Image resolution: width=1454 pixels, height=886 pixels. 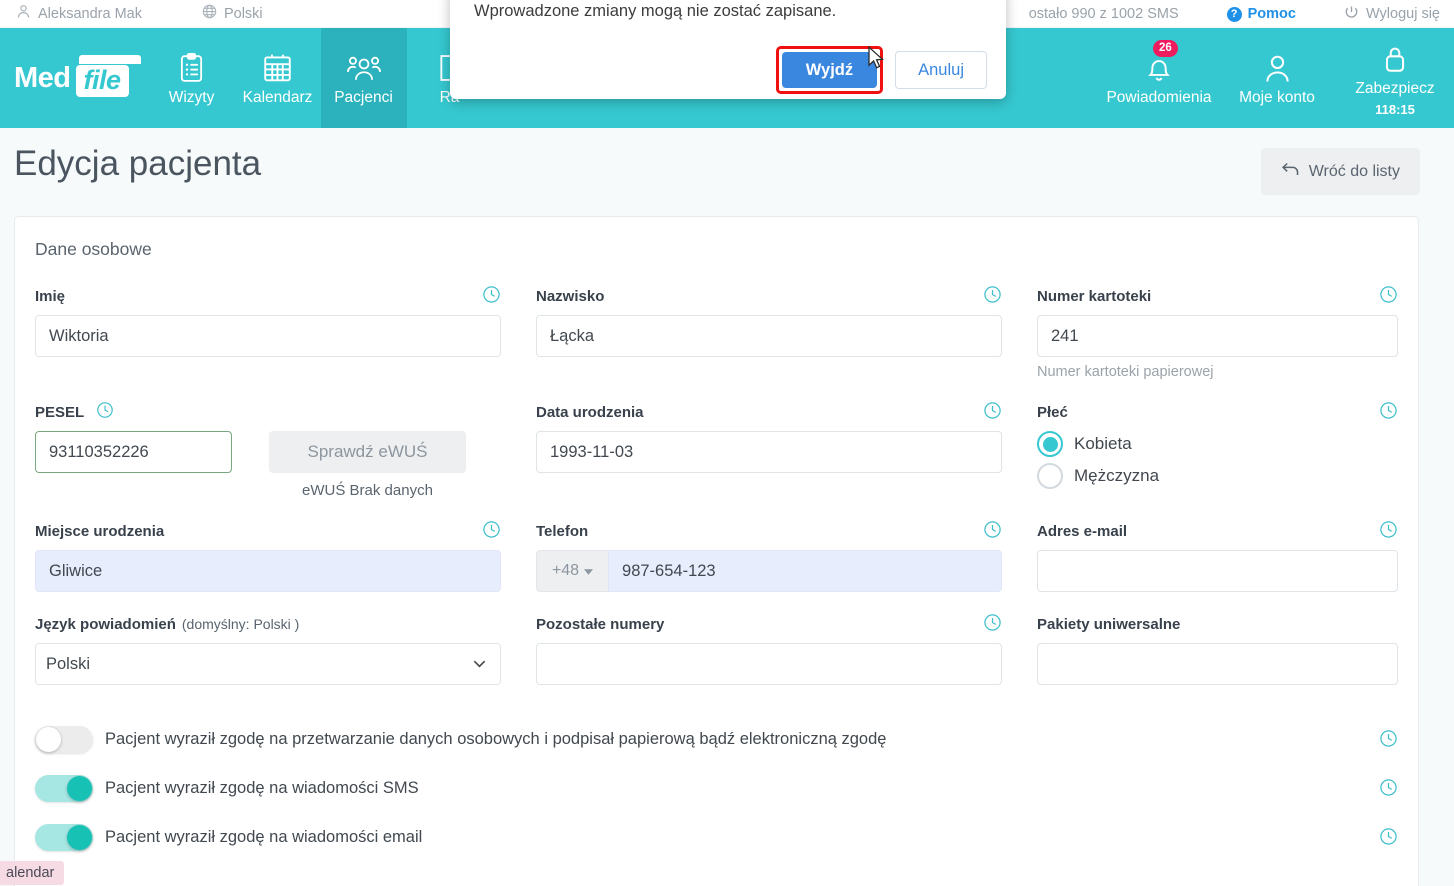 I want to click on cancel-button: Anuluj, so click(x=941, y=70).